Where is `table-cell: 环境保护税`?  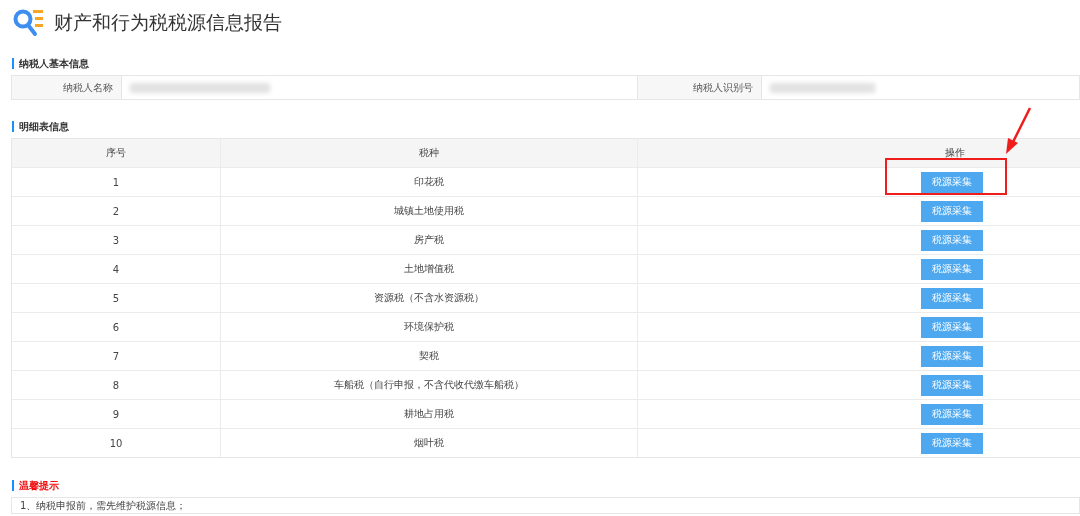
table-cell: 环境保护税 is located at coordinates (429, 327).